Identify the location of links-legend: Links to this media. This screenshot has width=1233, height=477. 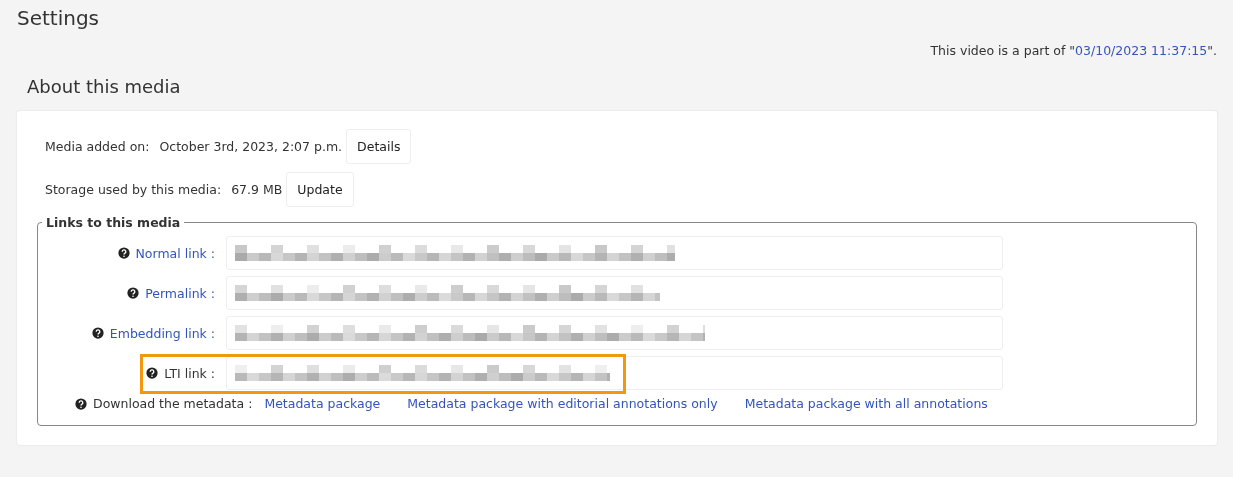
(113, 222).